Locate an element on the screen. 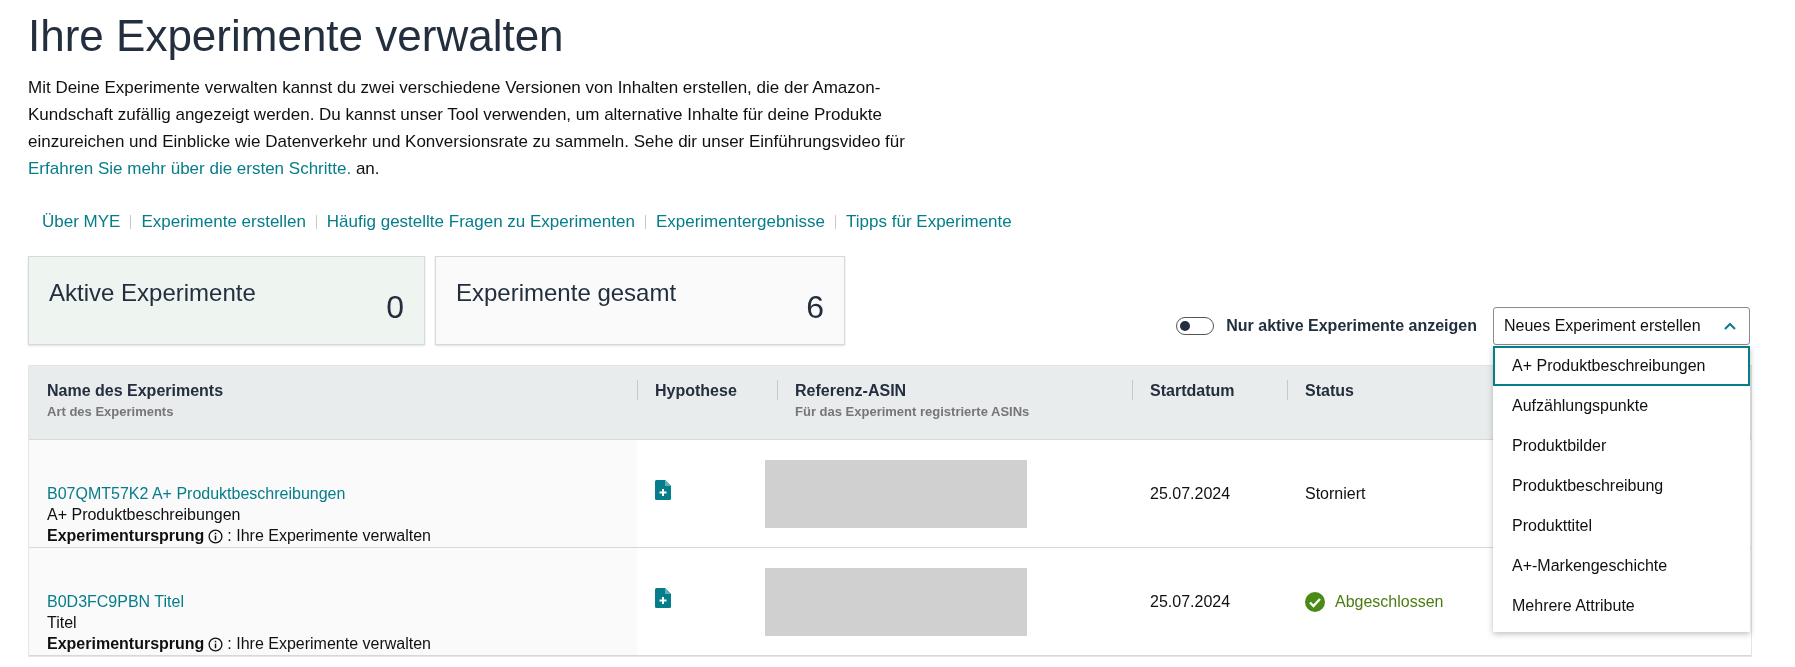 Image resolution: width=1795 pixels, height=667 pixels. nav-link: Über MYE is located at coordinates (81, 222).